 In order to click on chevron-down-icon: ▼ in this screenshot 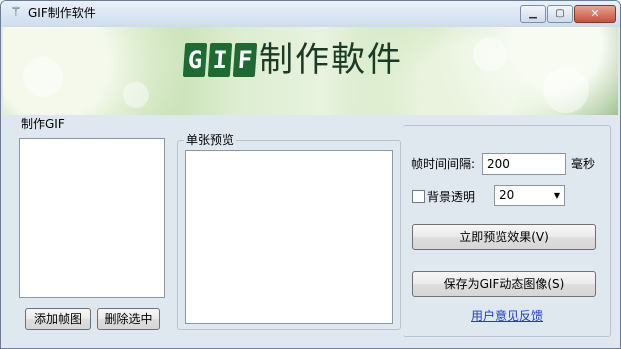, I will do `click(557, 195)`.